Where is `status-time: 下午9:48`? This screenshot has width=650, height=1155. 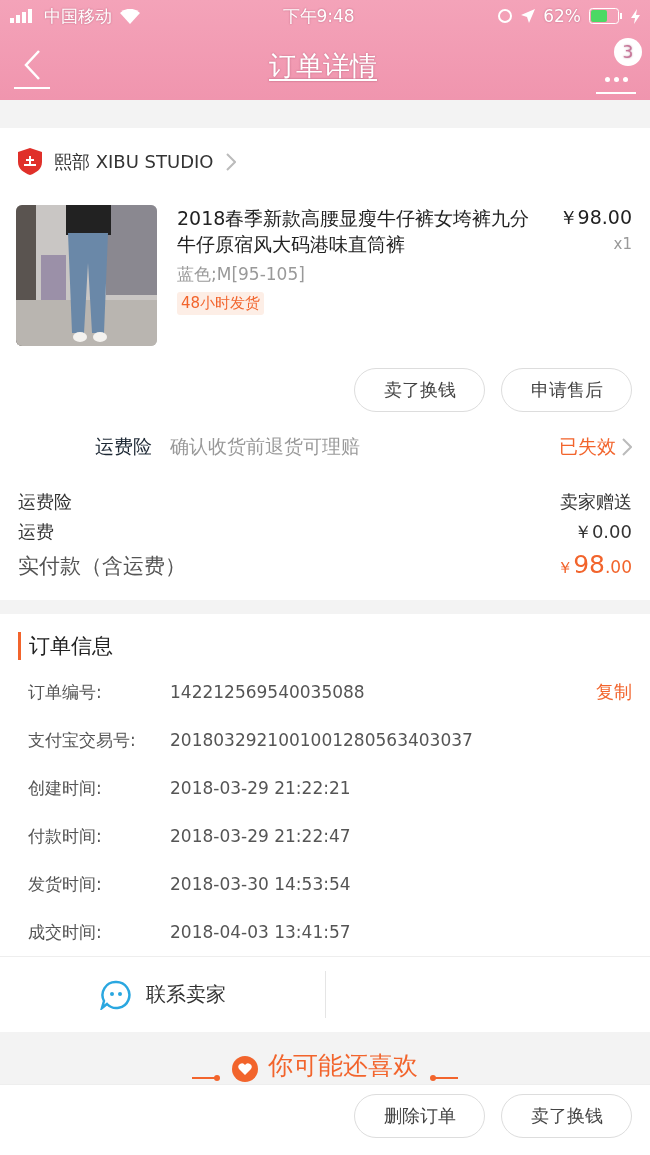 status-time: 下午9:48 is located at coordinates (318, 16).